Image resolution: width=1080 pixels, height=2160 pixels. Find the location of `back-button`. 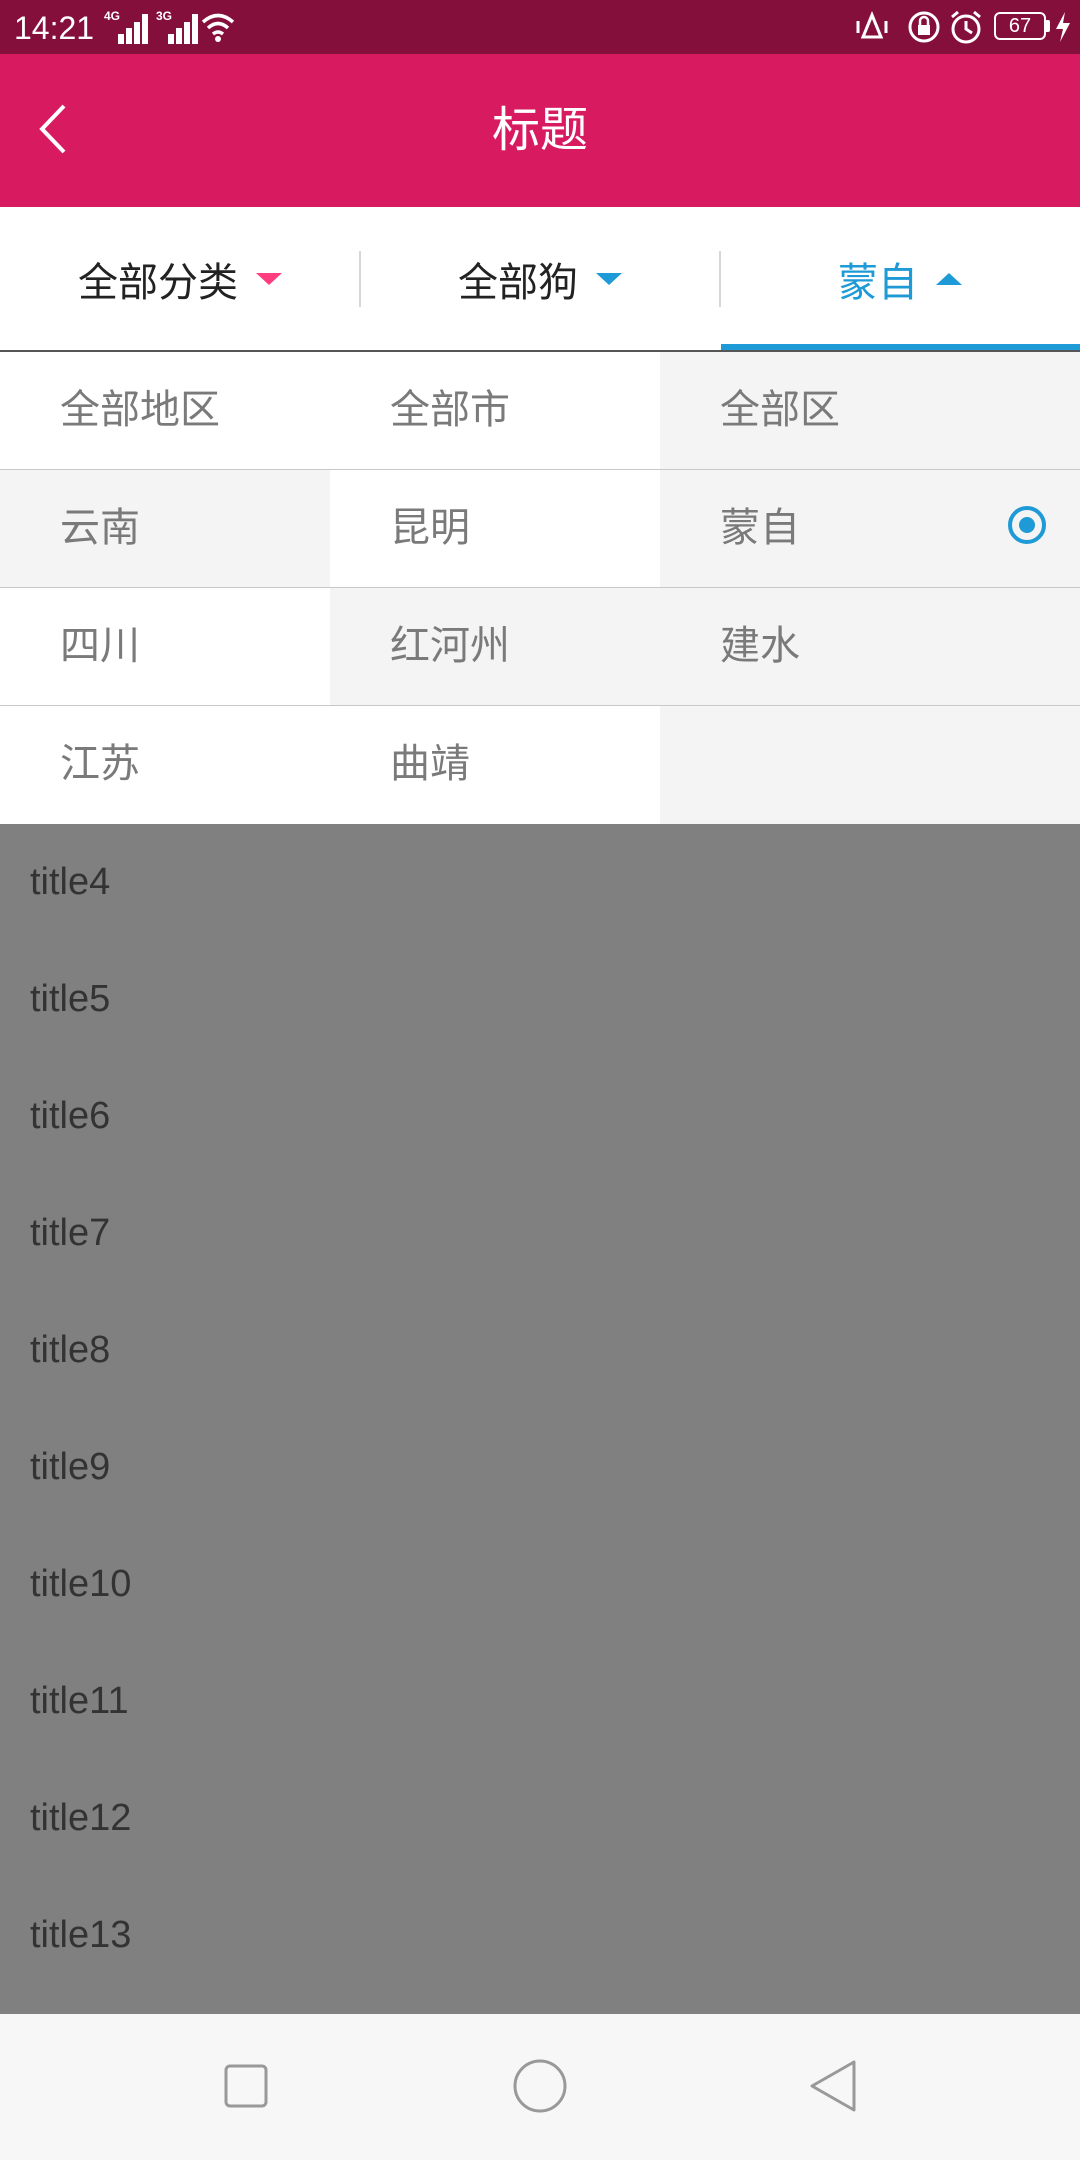

back-button is located at coordinates (58, 129).